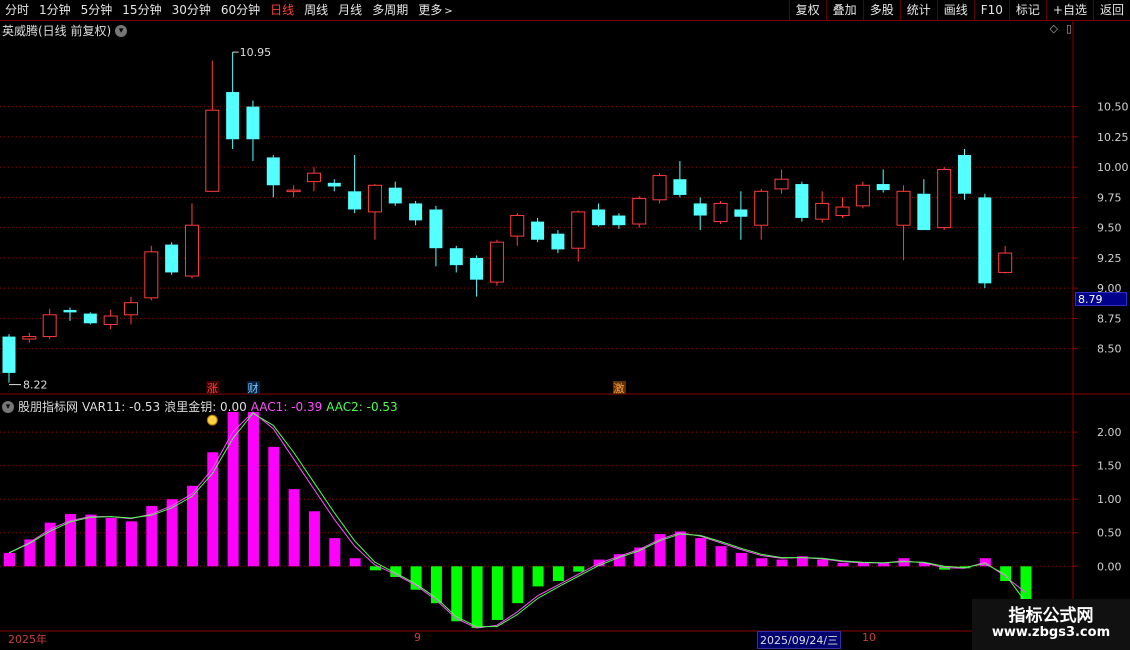 The width and height of the screenshot is (1130, 650). I want to click on watermark-url: www.zbgs3.com, so click(1051, 632).